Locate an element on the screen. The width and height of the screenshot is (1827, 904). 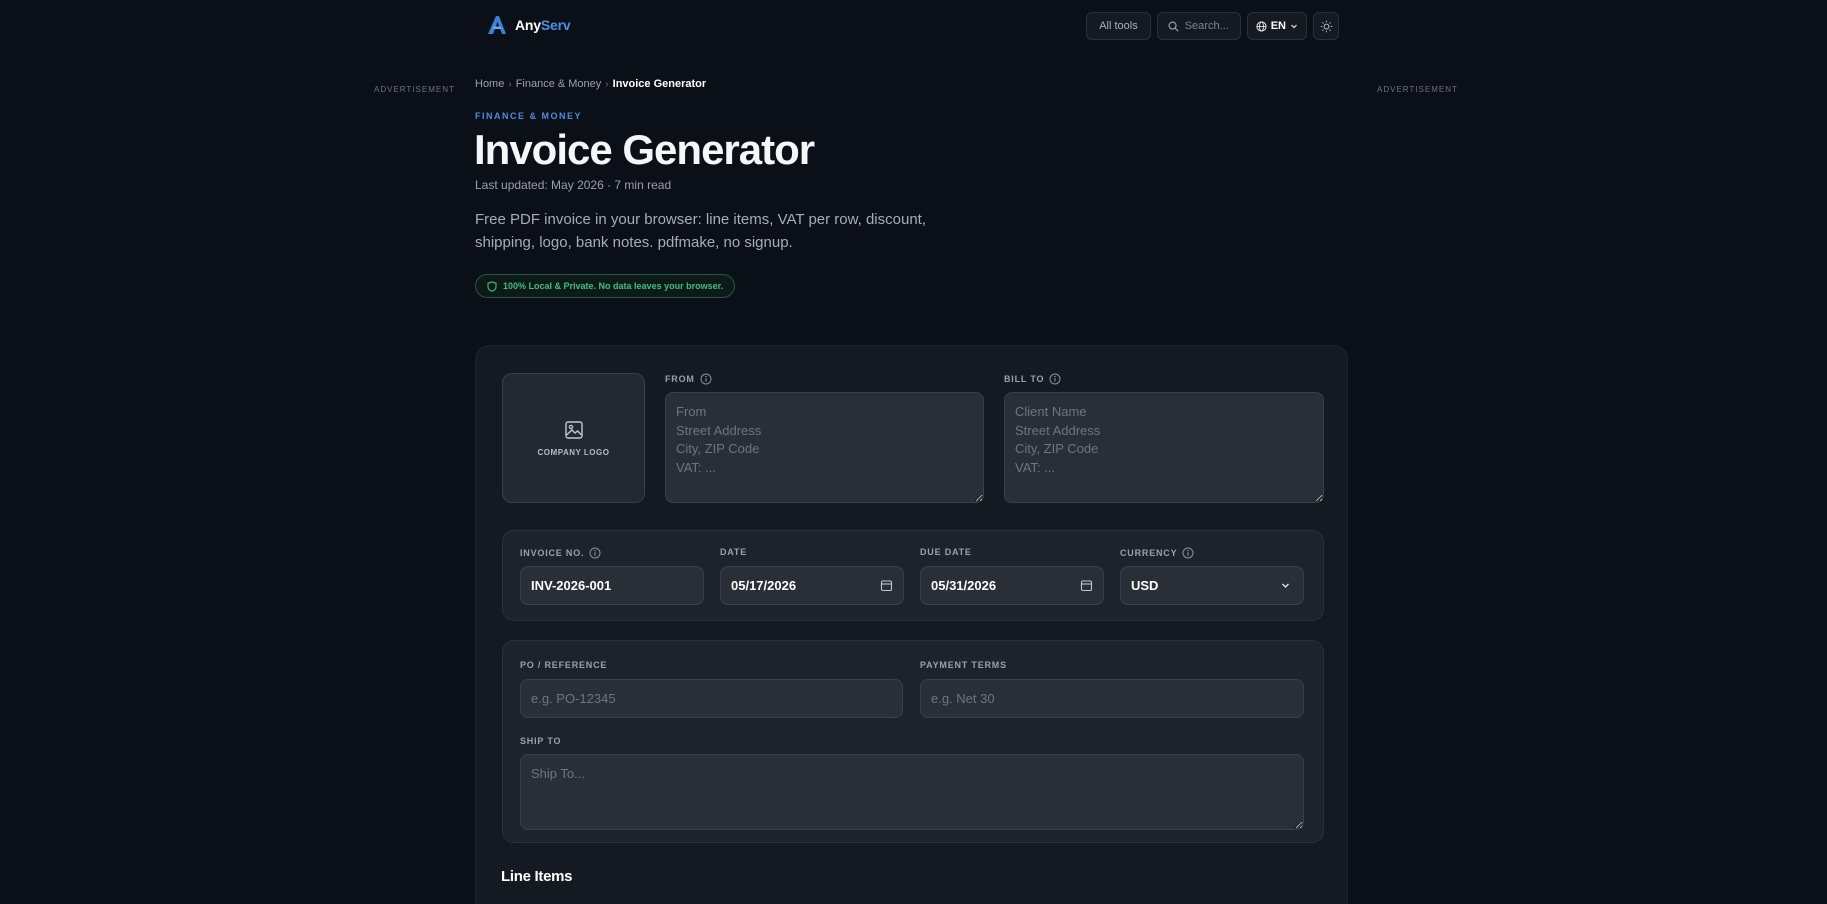
currency-value: USD is located at coordinates (1212, 585).